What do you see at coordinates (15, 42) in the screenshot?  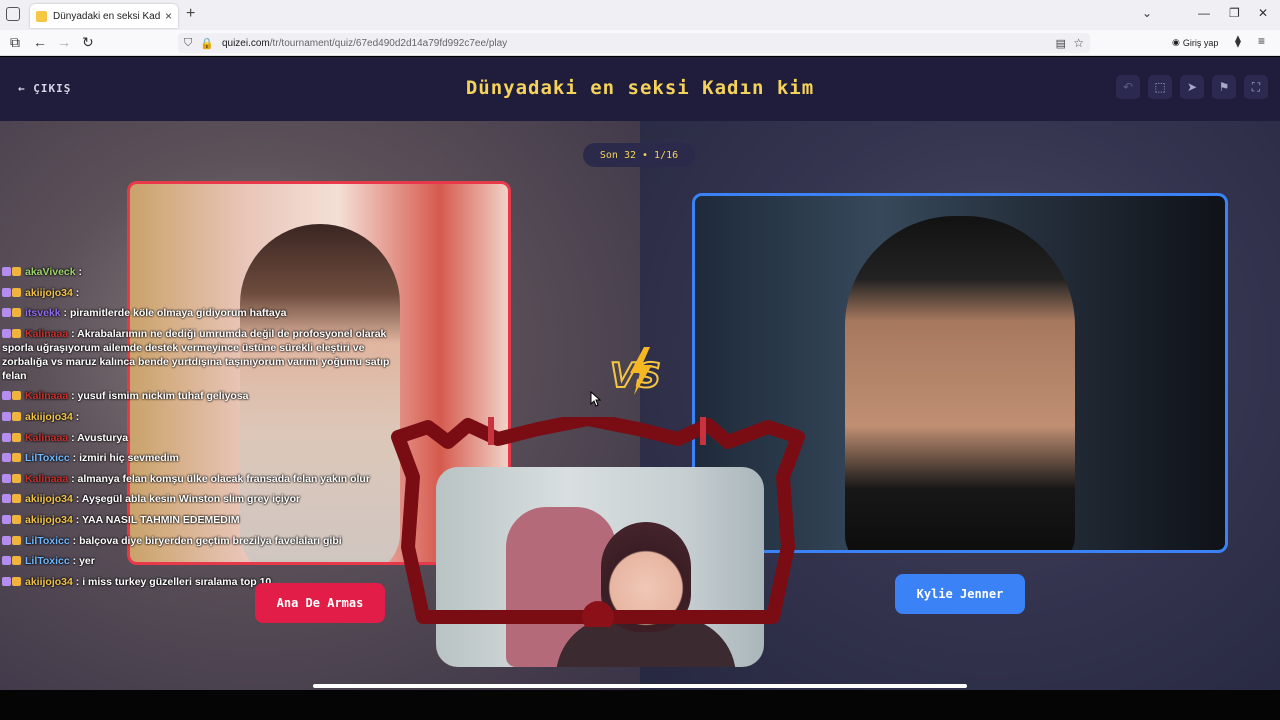 I see `sidebar-toggle-icon: ⧉` at bounding box center [15, 42].